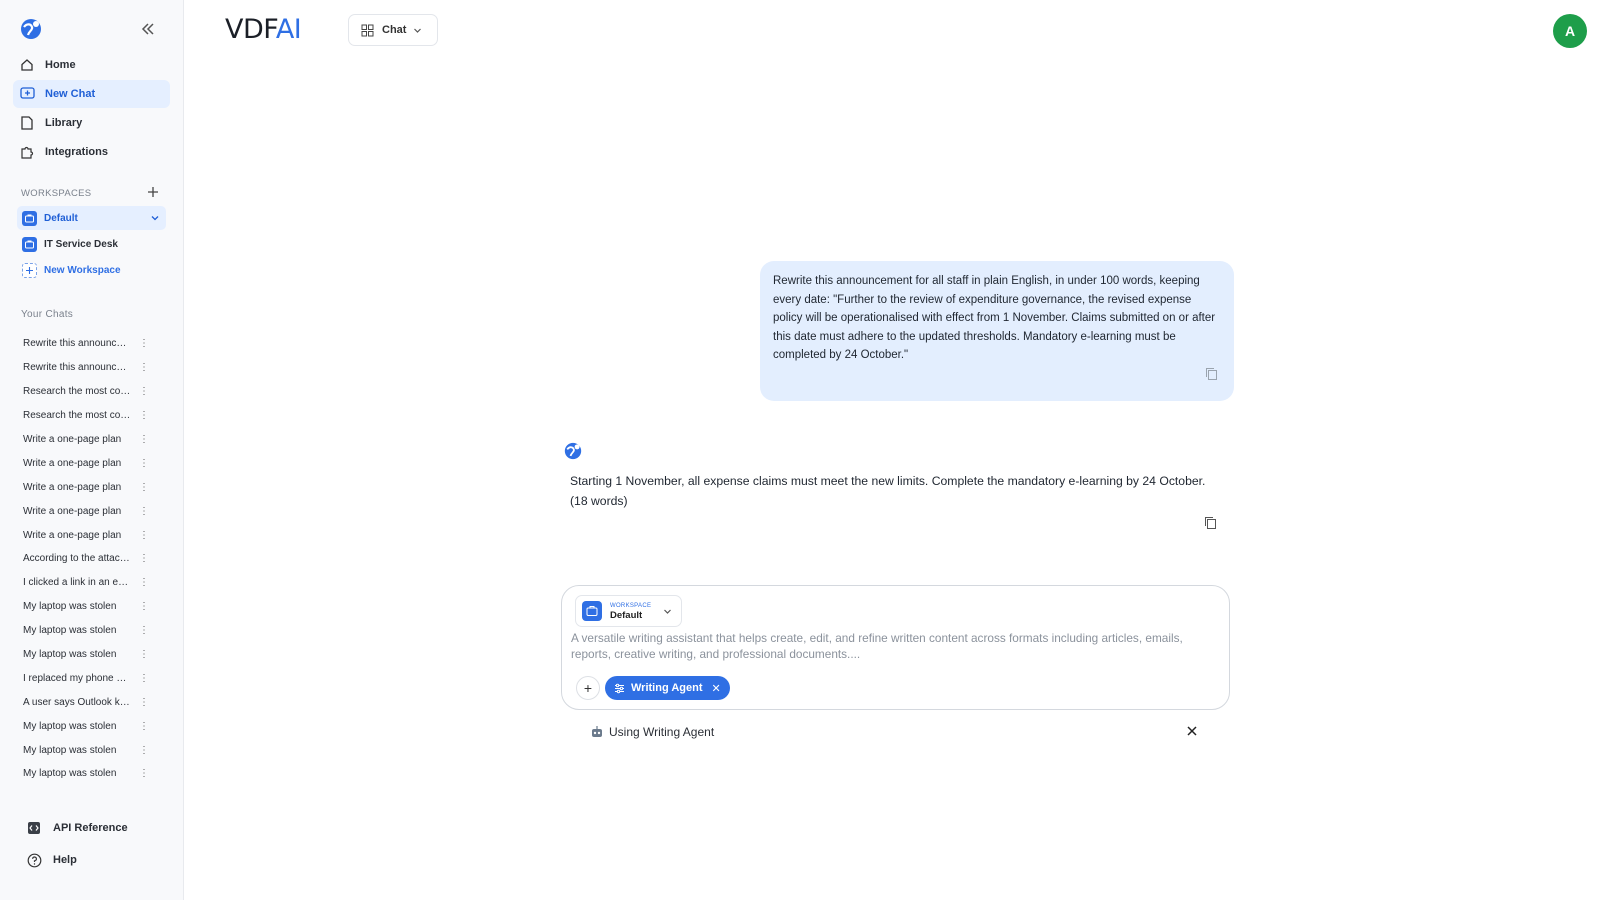 This screenshot has height=900, width=1600. Describe the element at coordinates (588, 688) in the screenshot. I see `attach-button: +` at that location.